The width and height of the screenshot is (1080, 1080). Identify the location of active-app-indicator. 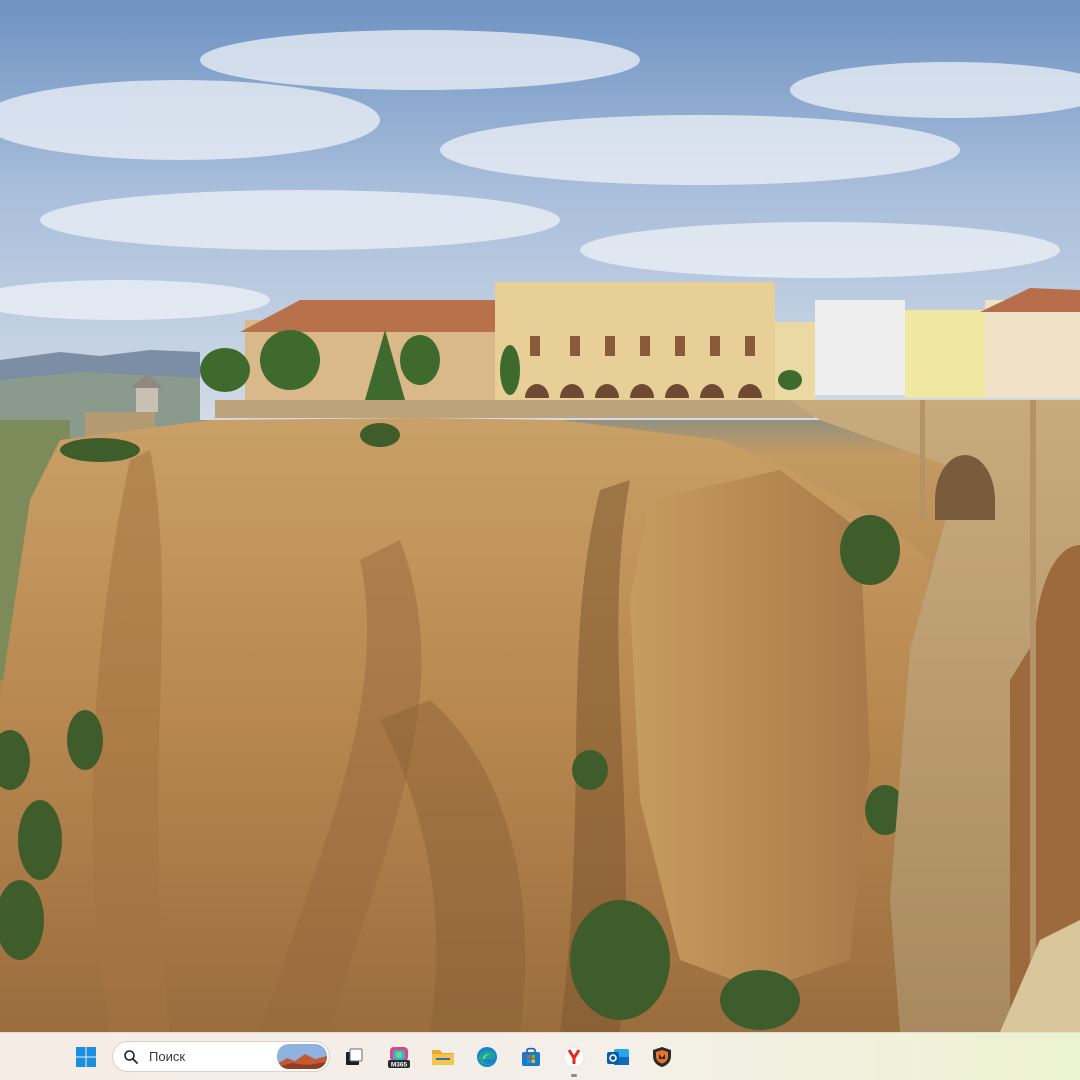
(574, 1075).